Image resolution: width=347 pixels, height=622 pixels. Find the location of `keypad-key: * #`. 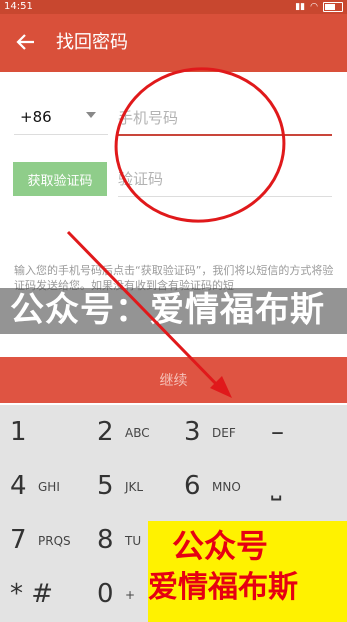

keypad-key: * # is located at coordinates (43, 594).